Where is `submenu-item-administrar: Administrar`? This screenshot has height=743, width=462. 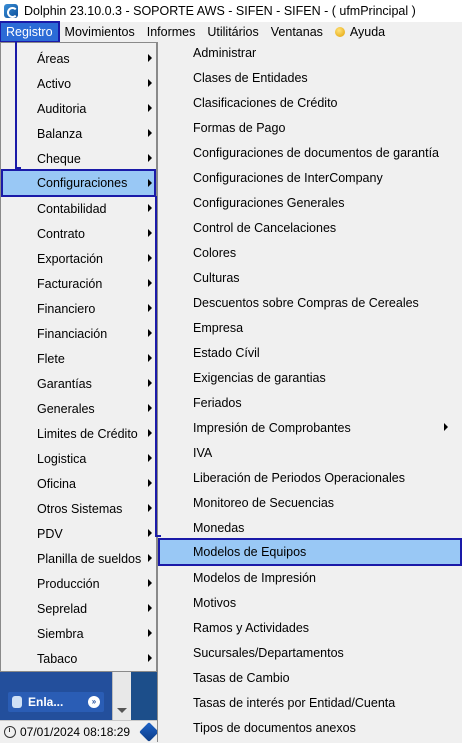 submenu-item-administrar: Administrar is located at coordinates (310, 52).